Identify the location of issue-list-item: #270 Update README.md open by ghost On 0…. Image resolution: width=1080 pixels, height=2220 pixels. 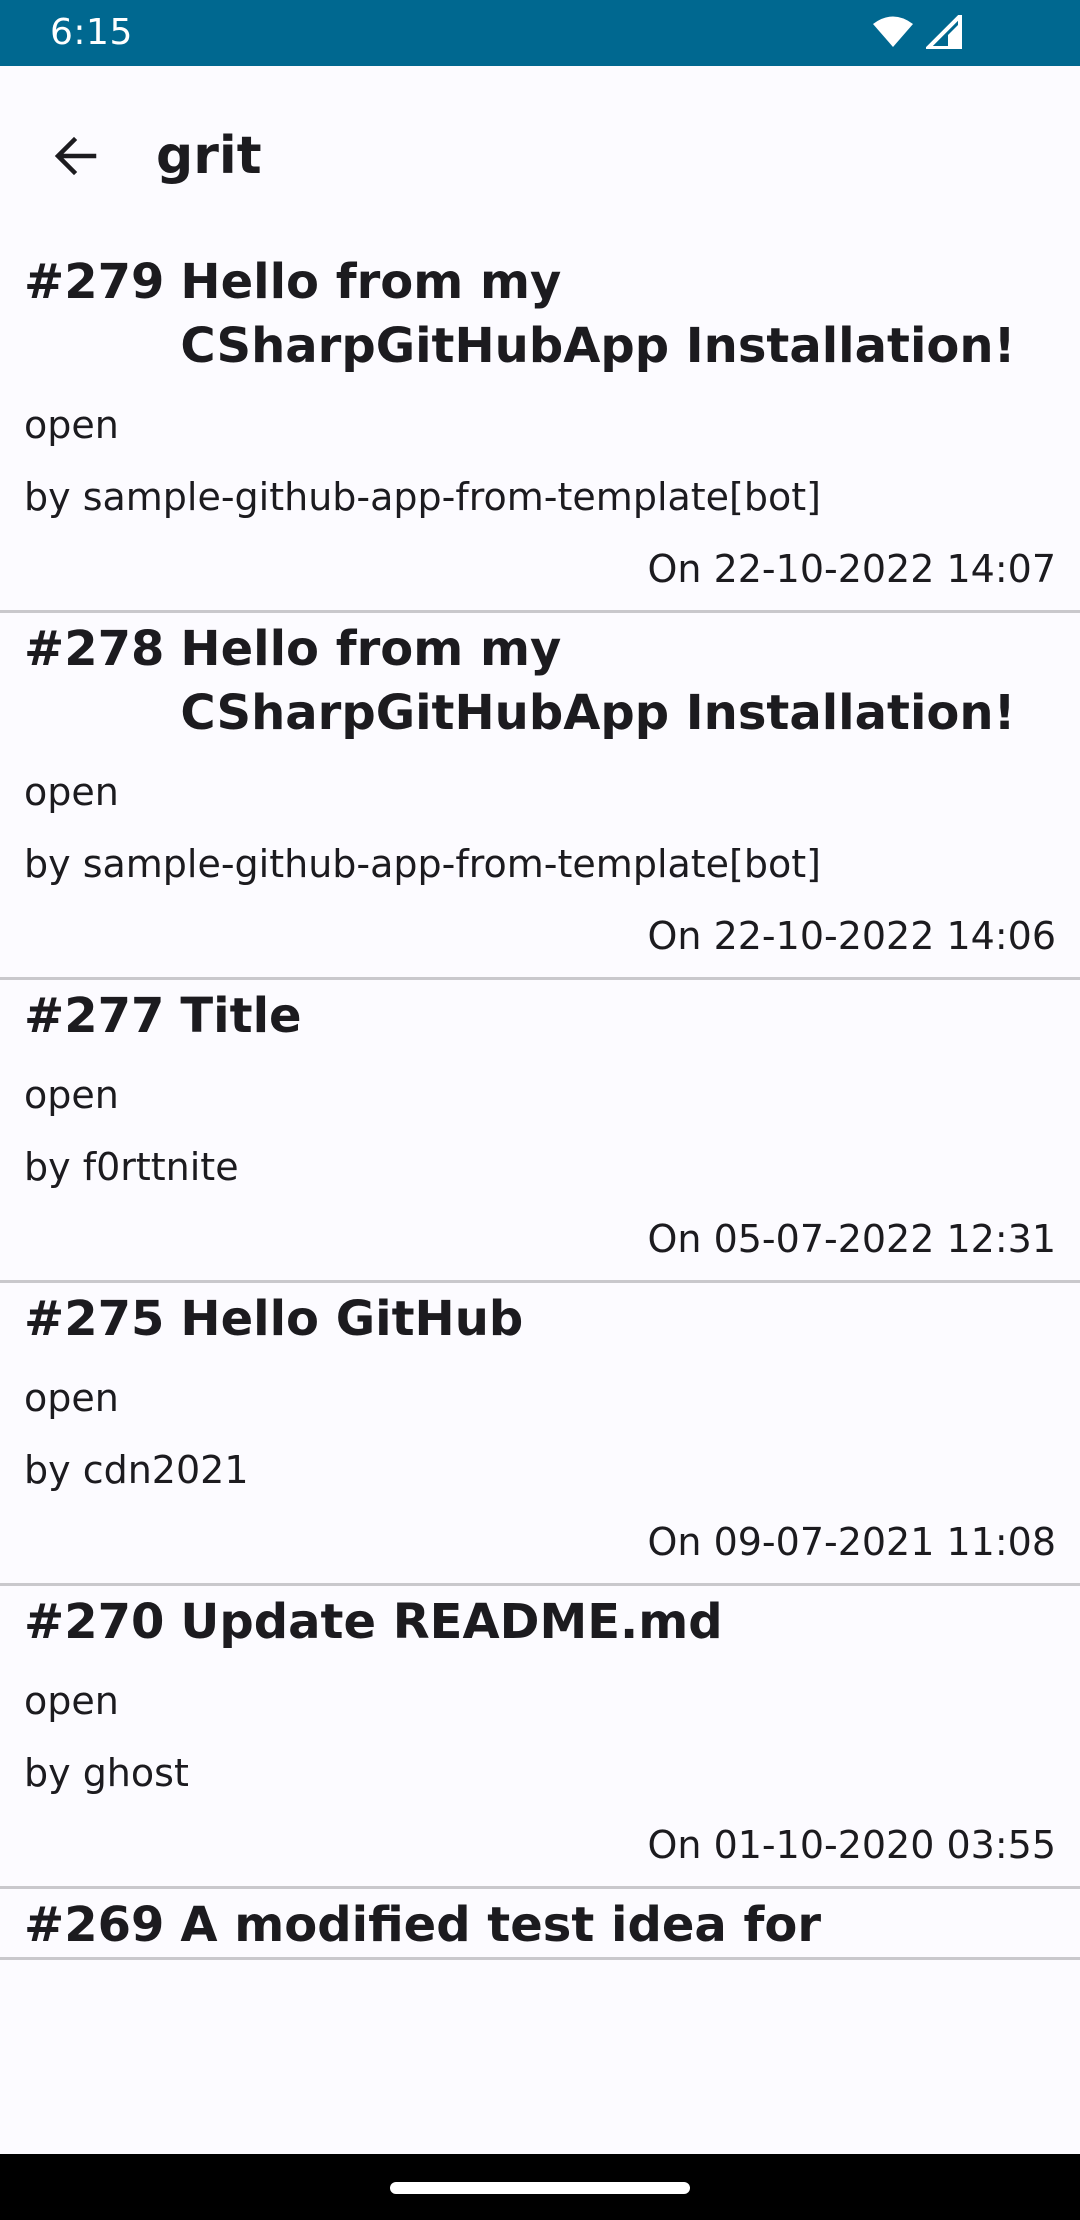
(540, 1737).